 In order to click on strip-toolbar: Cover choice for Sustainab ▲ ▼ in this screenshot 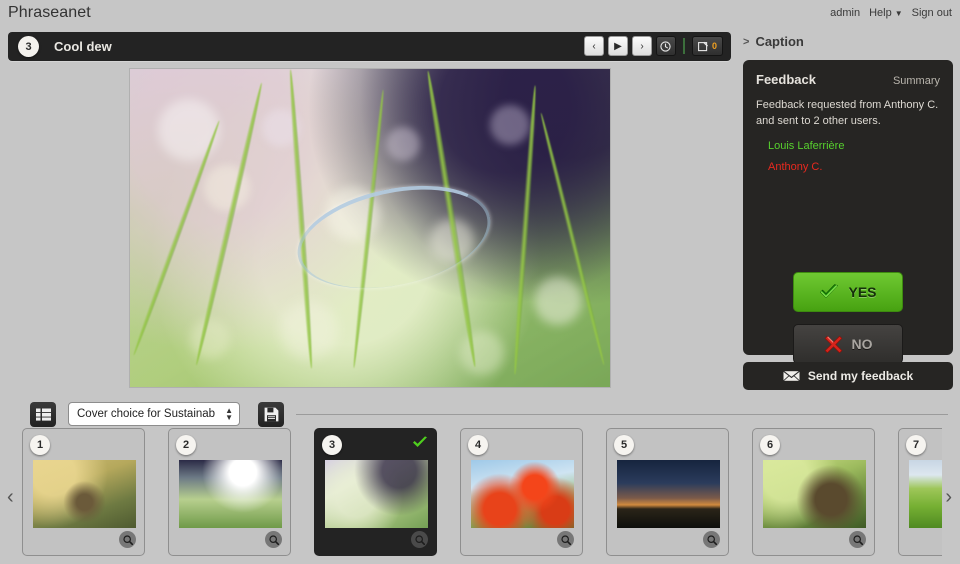, I will do `click(480, 414)`.